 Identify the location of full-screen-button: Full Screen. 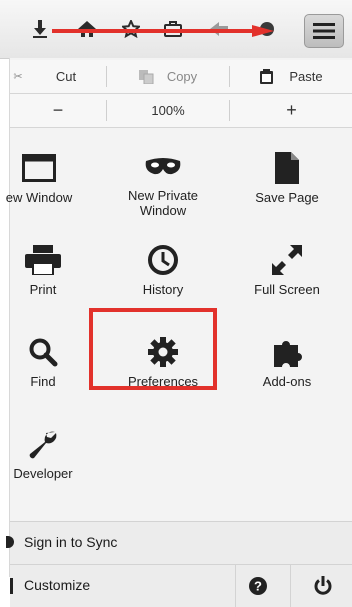
(287, 270).